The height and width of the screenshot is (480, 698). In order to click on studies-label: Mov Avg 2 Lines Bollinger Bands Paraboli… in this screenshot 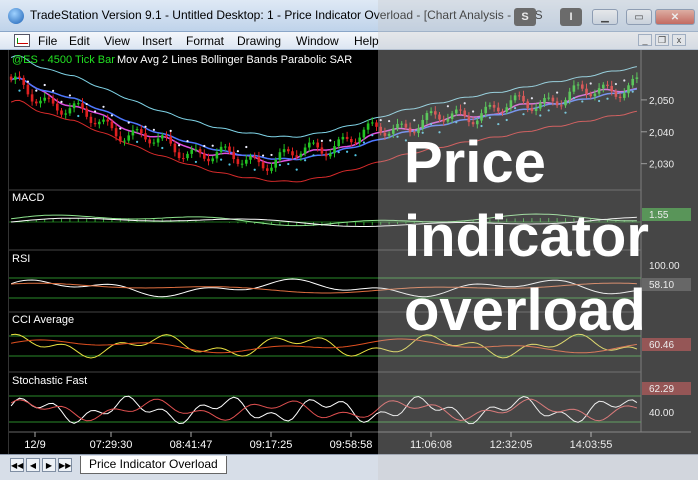, I will do `click(234, 60)`.